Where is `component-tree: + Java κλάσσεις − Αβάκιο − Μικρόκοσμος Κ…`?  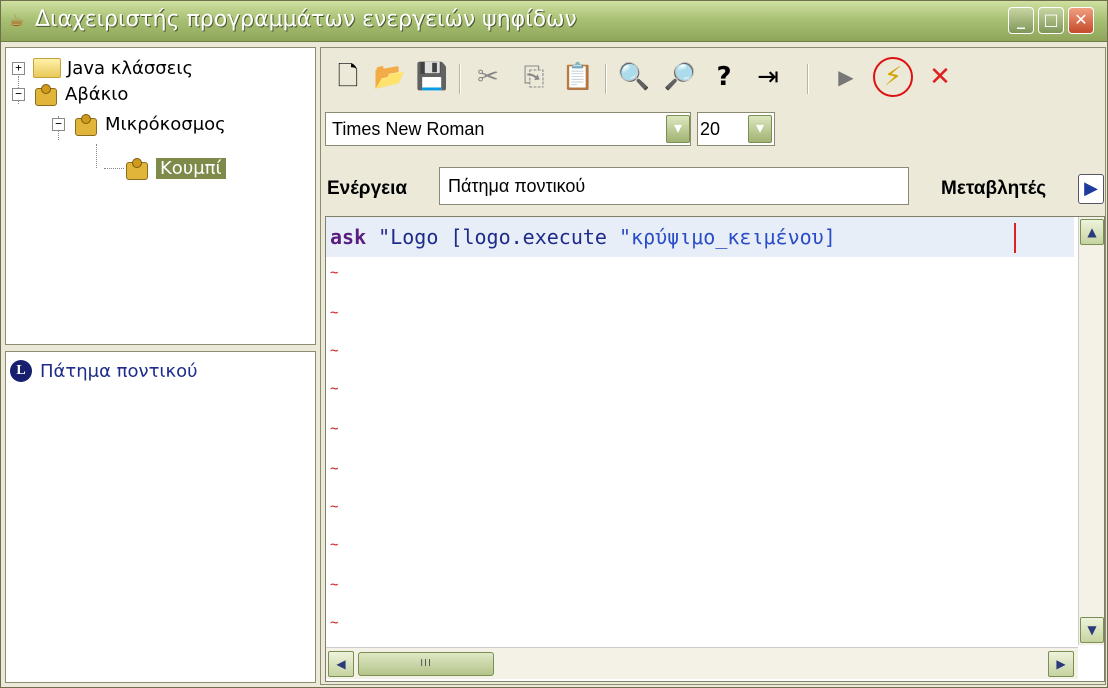 component-tree: + Java κλάσσεις − Αβάκιο − Μικρόκοσμος Κ… is located at coordinates (160, 196).